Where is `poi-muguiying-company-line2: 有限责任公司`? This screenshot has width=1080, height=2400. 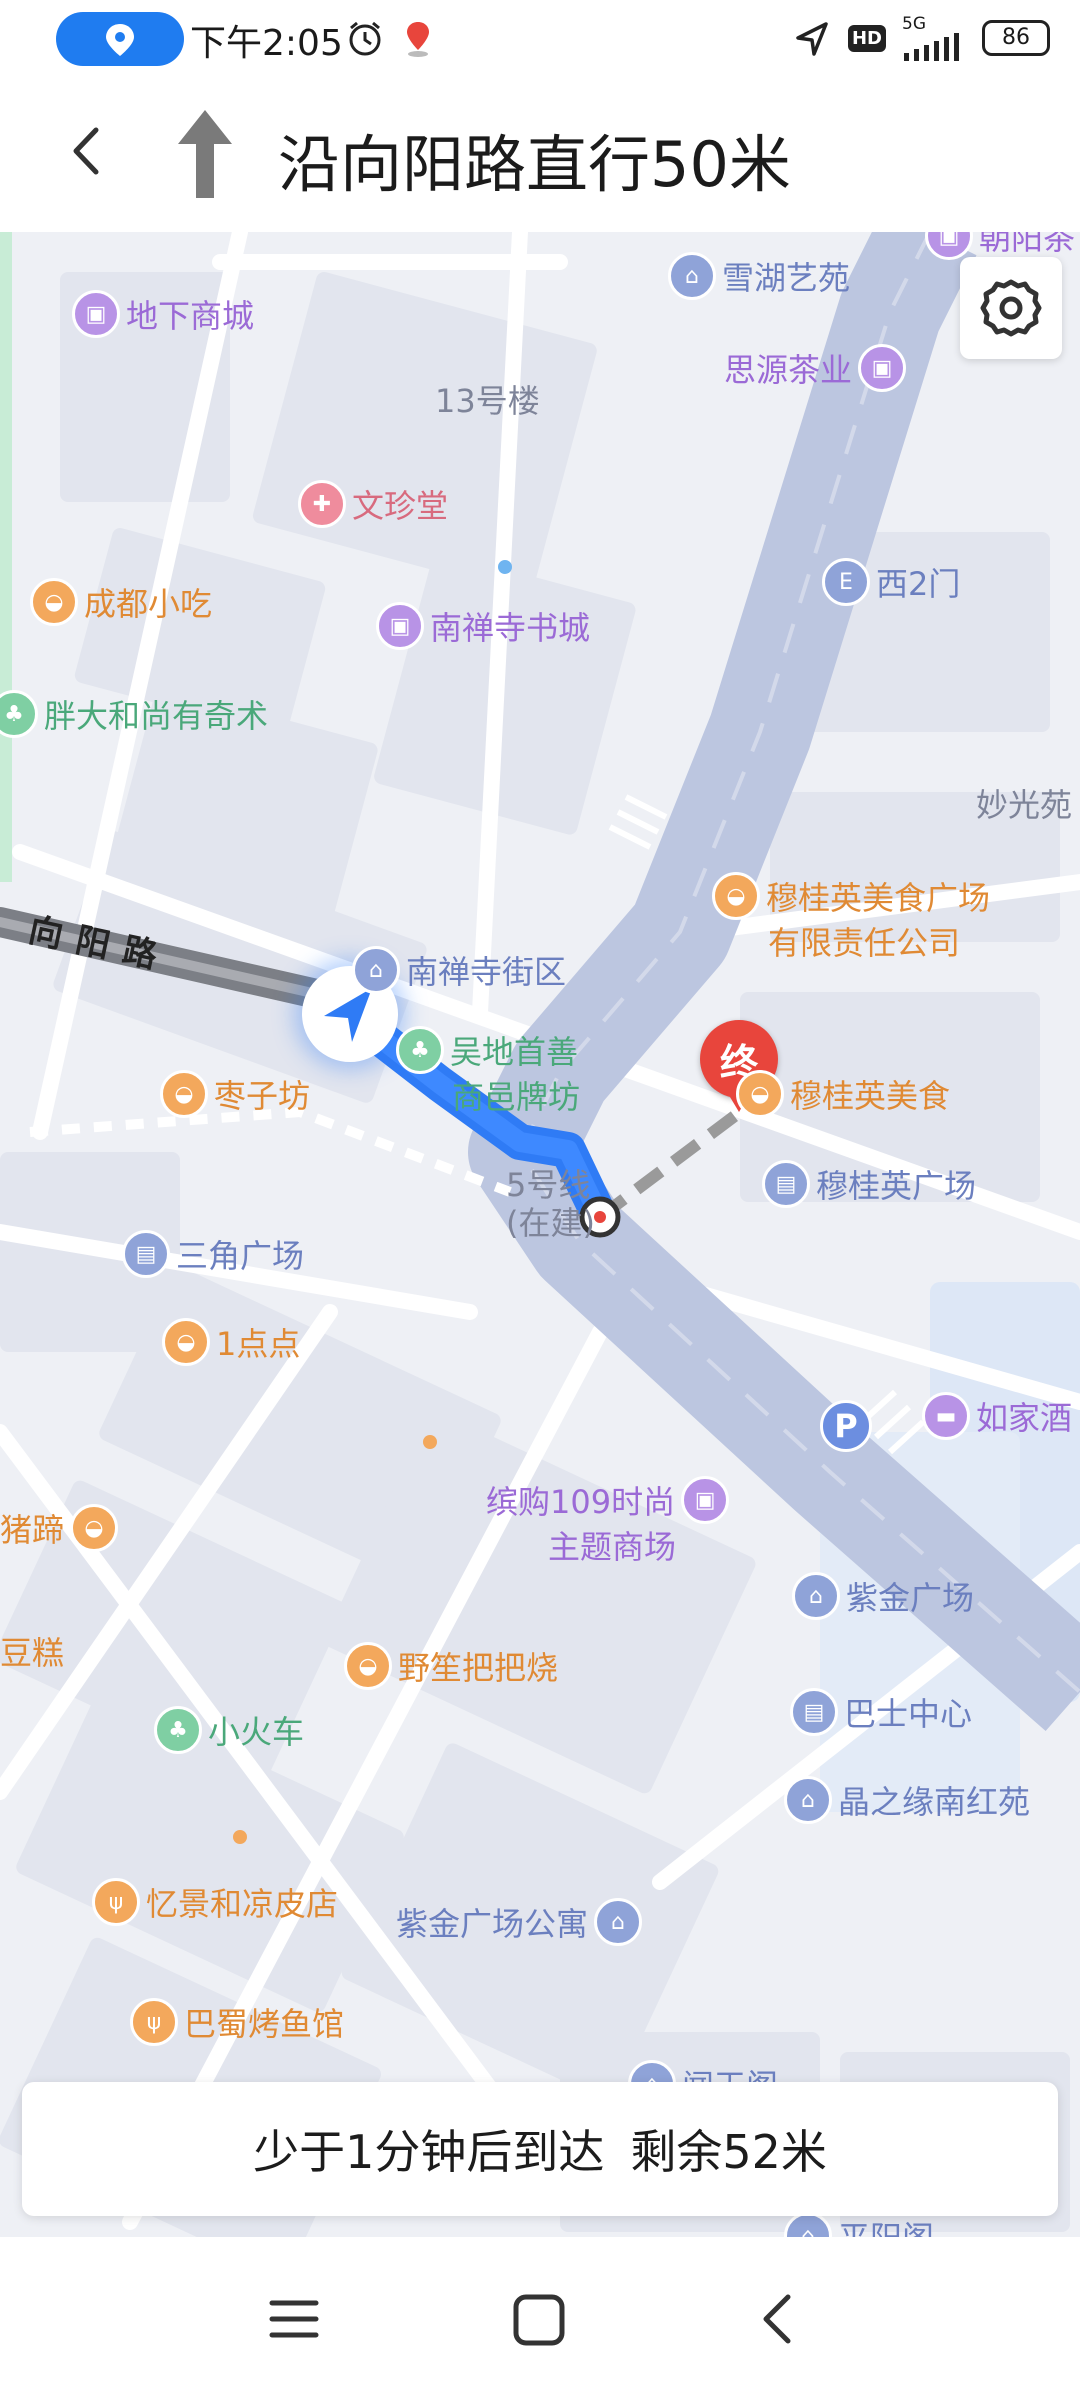 poi-muguiying-company-line2: 有限责任公司 is located at coordinates (864, 943).